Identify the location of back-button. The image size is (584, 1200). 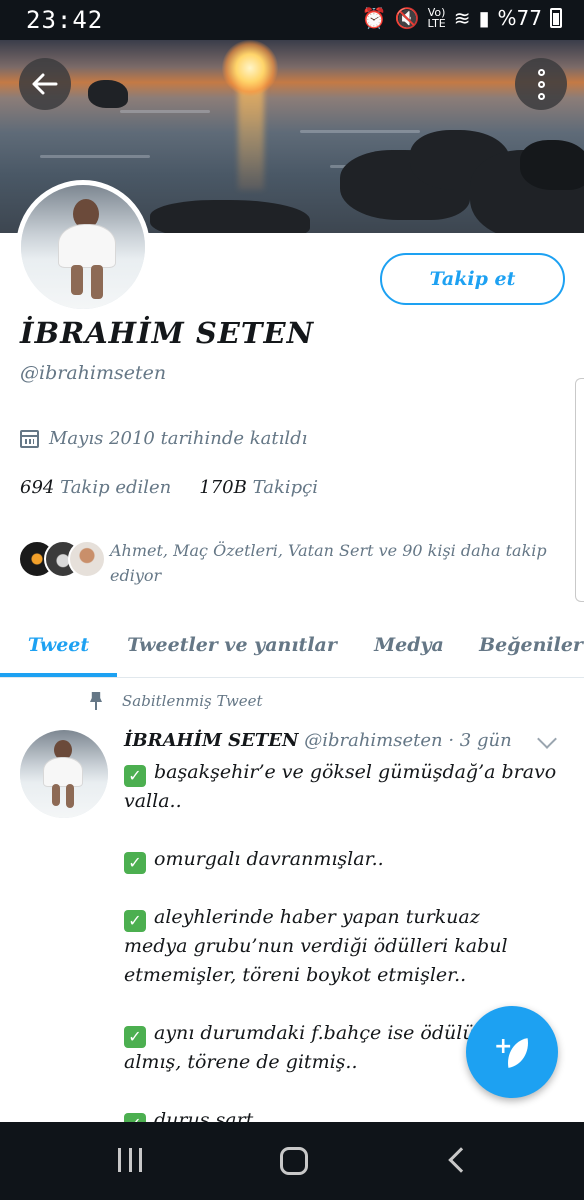
(45, 84).